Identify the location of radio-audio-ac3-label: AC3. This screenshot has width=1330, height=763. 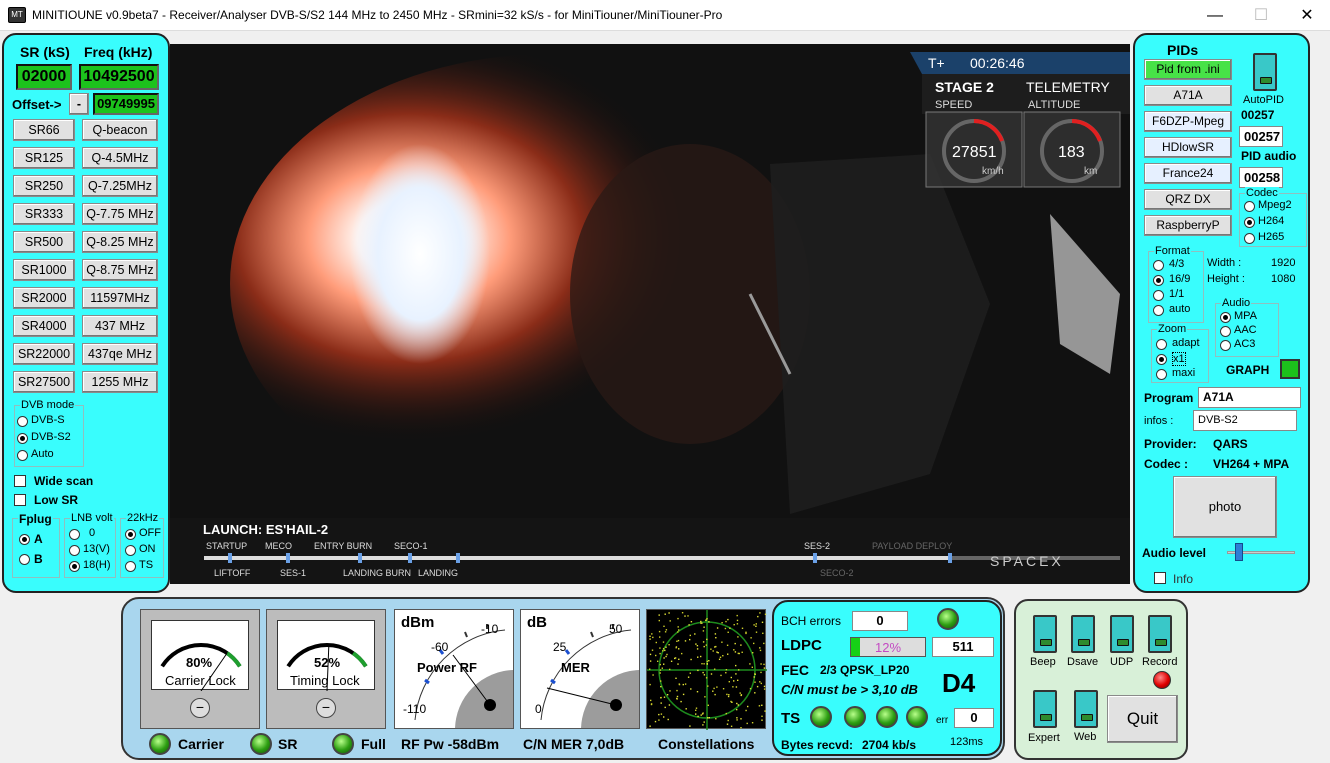
(1245, 344).